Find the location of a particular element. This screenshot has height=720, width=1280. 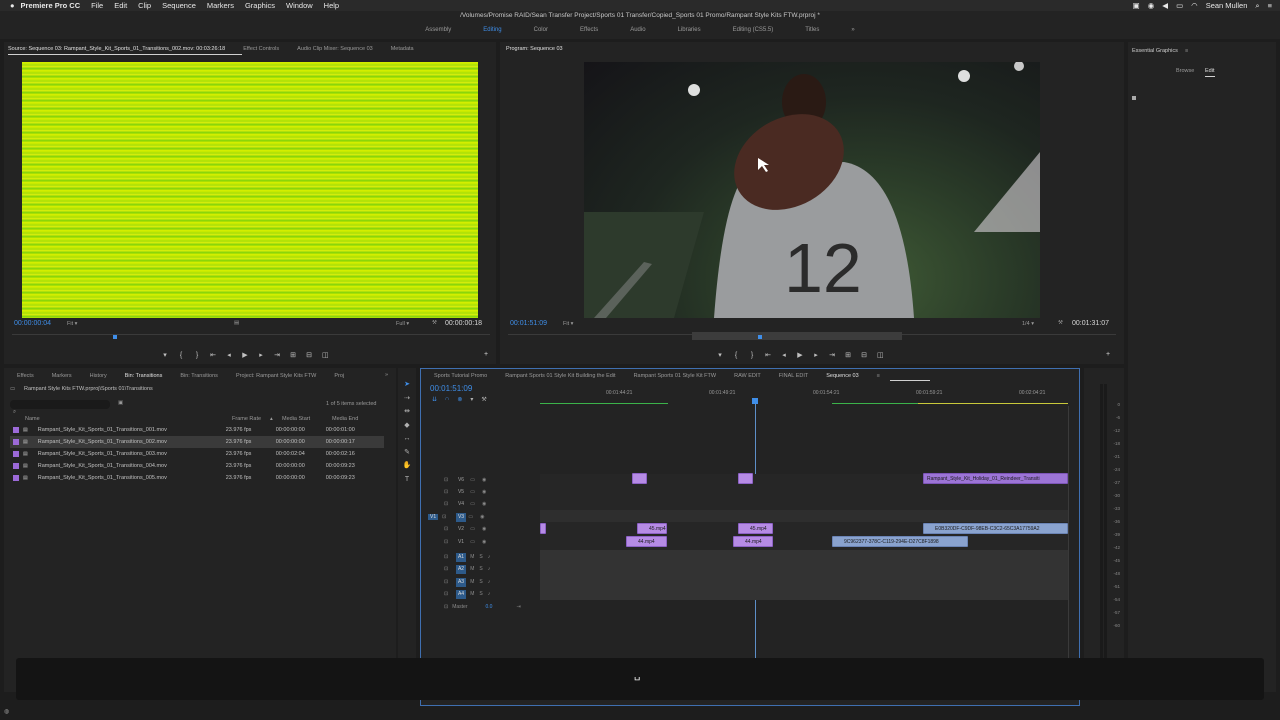

tab-audio-clip-mixer: Audio Clip Mixer: Sequence 03 is located at coordinates (335, 49).